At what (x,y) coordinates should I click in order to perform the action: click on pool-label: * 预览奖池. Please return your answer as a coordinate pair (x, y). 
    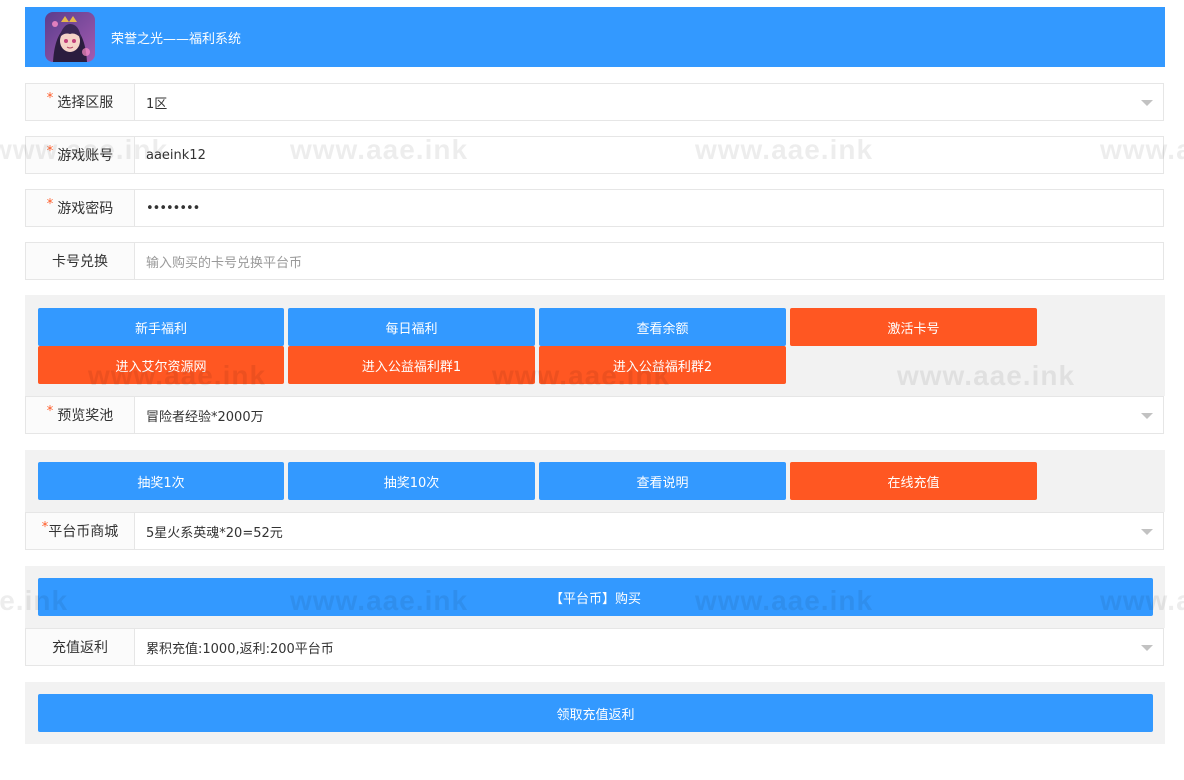
    Looking at the image, I should click on (80, 415).